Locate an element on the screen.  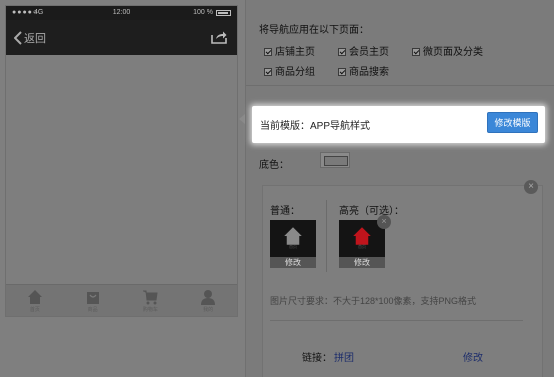
battery-icon is located at coordinates (223, 13).